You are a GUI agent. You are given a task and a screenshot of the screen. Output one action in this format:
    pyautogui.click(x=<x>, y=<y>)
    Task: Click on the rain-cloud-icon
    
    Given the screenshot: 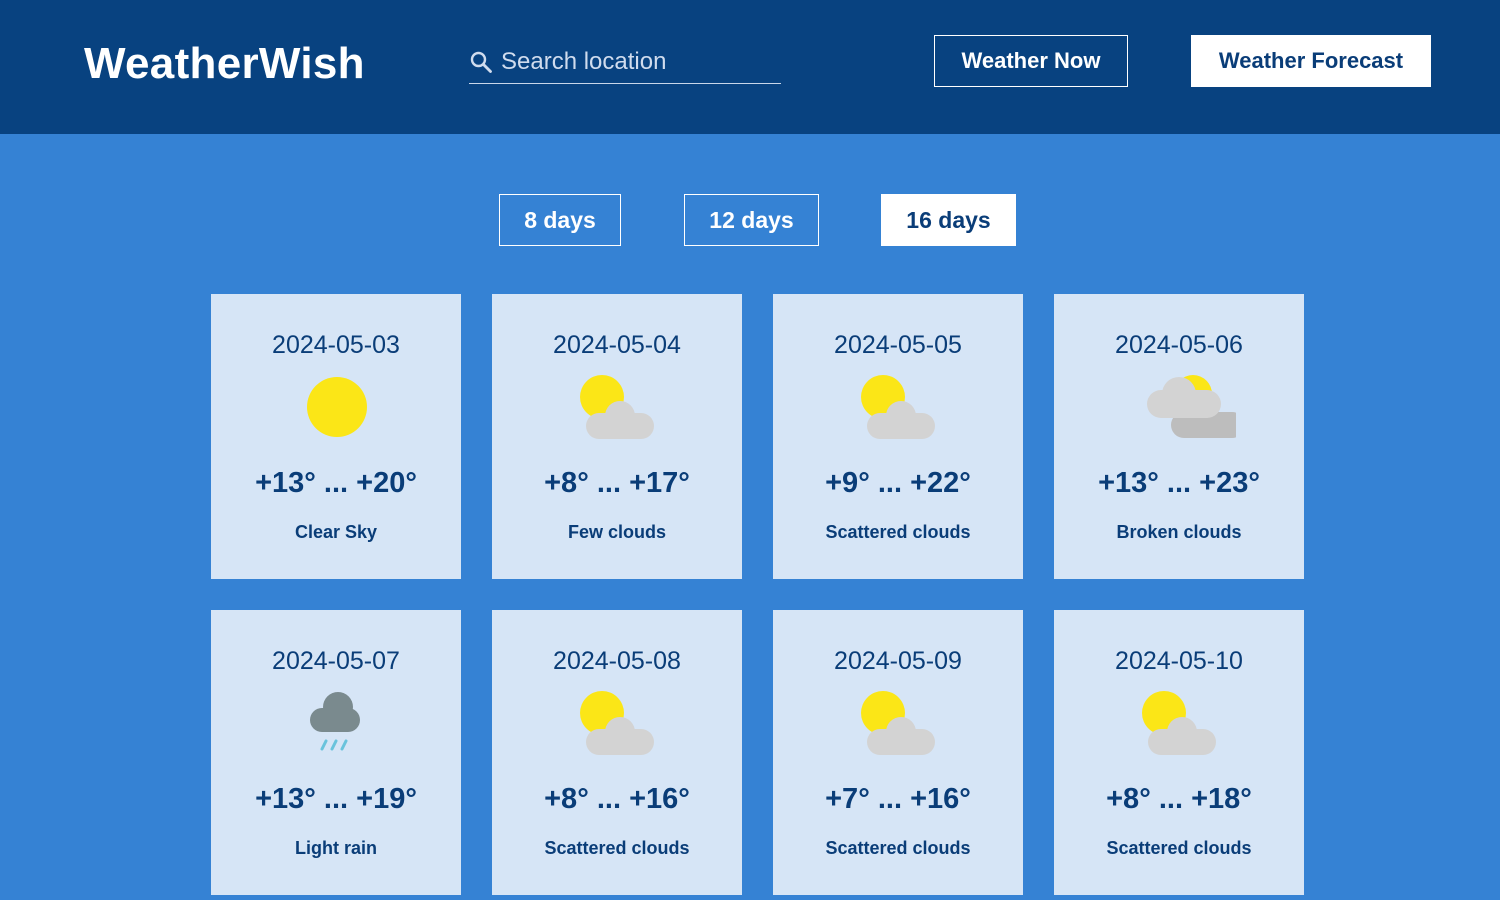 What is the action you would take?
    pyautogui.click(x=335, y=721)
    